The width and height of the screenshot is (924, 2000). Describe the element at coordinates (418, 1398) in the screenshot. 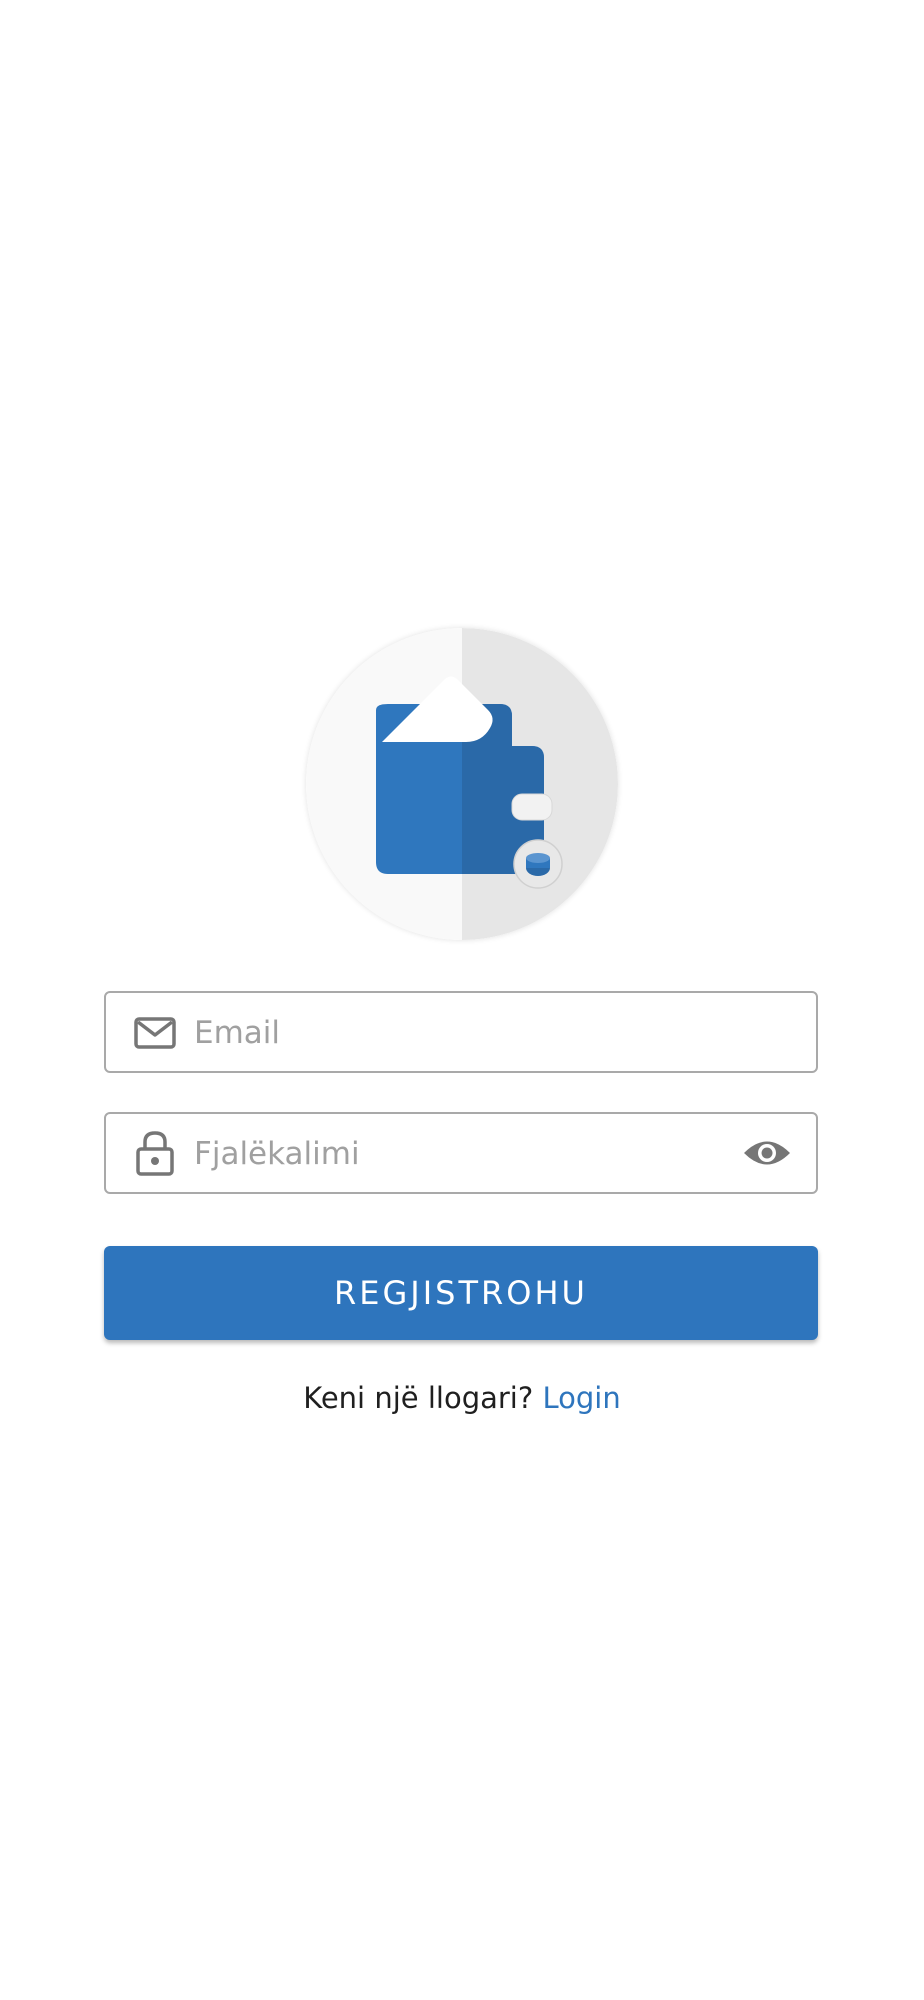

I see `login-prompt-text: Keni një llogari?` at that location.